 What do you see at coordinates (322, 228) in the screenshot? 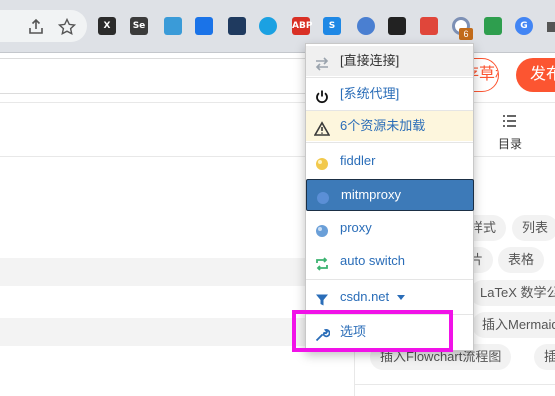
I see `globe-icon` at bounding box center [322, 228].